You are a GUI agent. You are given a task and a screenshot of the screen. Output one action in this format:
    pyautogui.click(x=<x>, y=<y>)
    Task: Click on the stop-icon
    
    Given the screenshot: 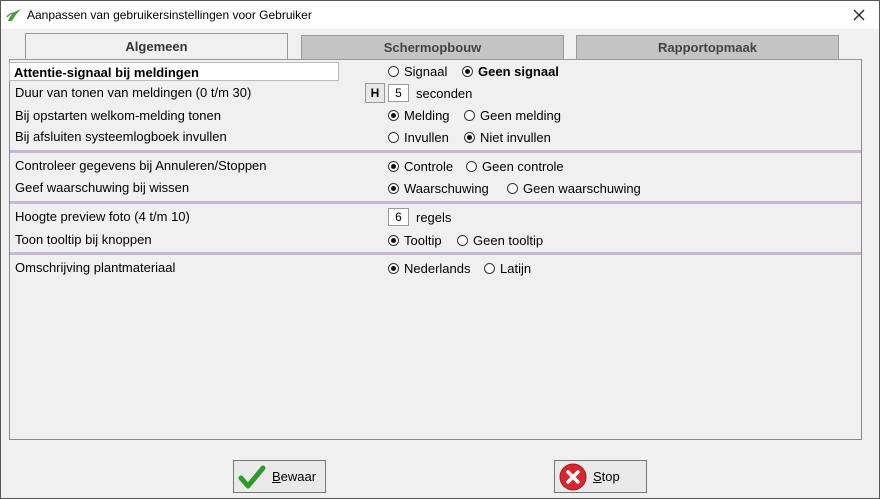 What is the action you would take?
    pyautogui.click(x=573, y=477)
    